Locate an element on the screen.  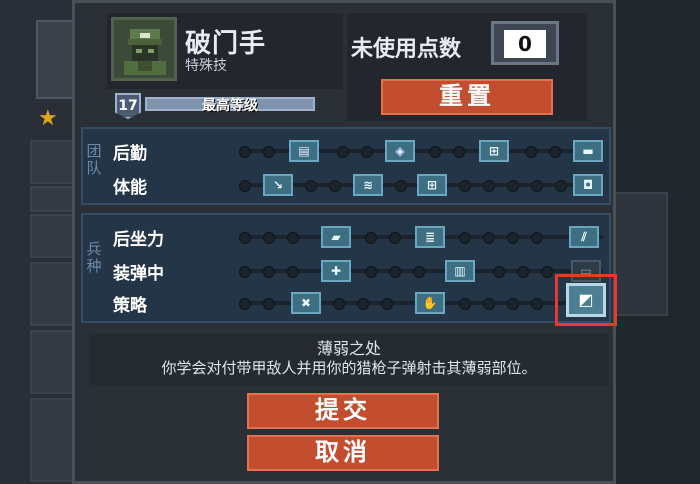
unused-points-counter: 0 is located at coordinates (525, 43).